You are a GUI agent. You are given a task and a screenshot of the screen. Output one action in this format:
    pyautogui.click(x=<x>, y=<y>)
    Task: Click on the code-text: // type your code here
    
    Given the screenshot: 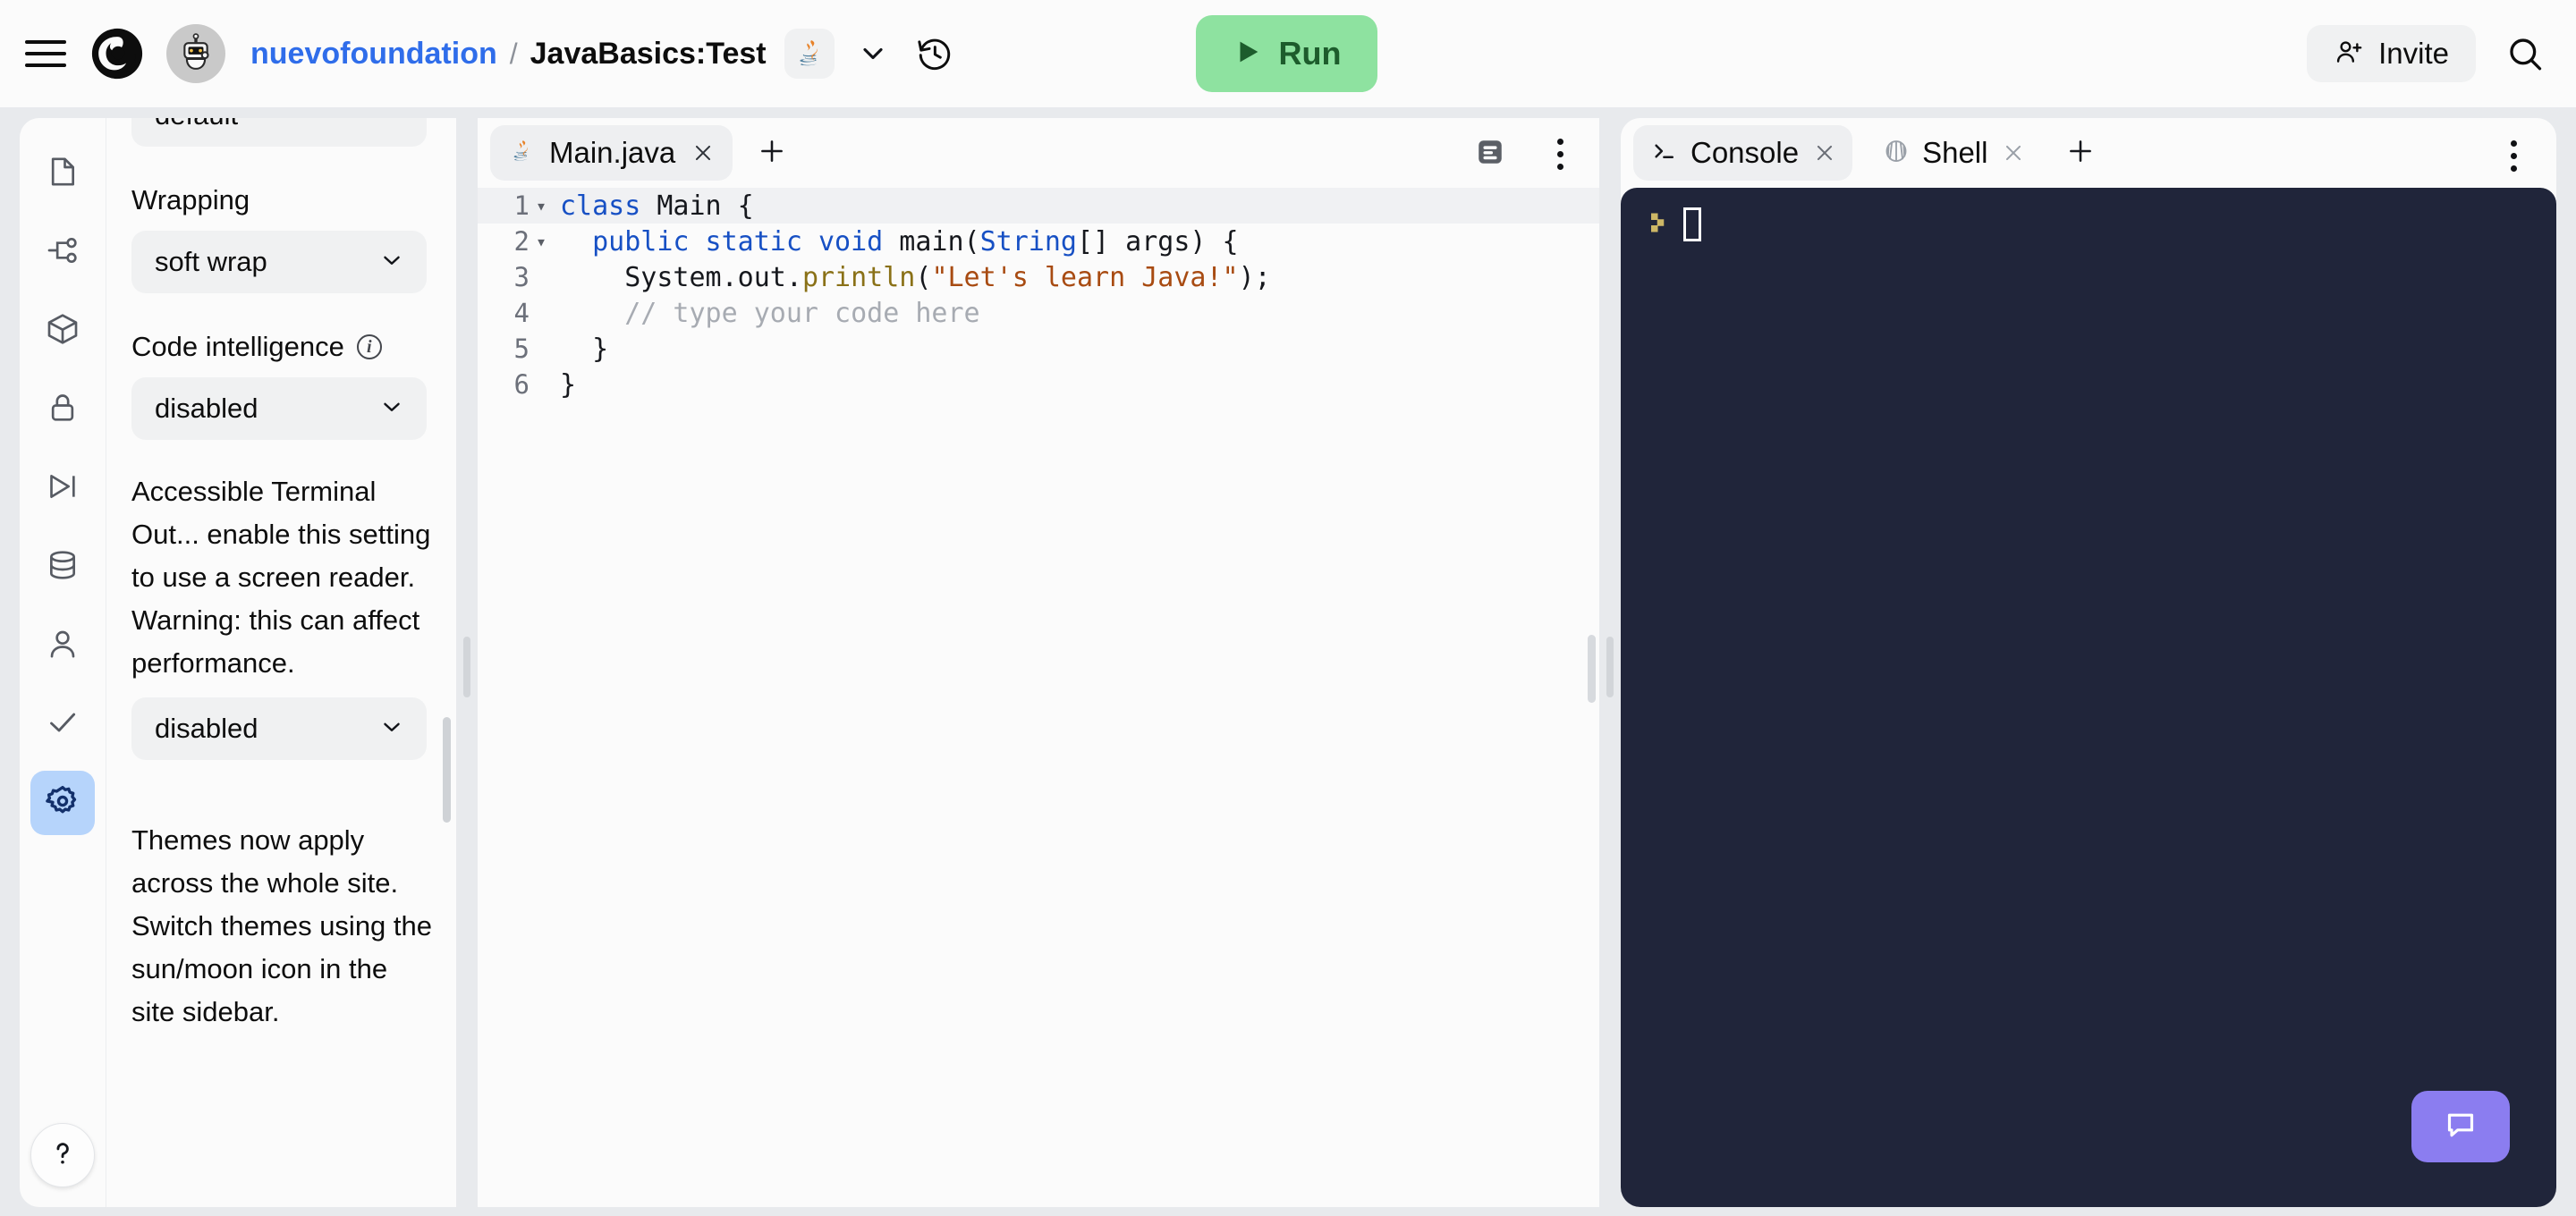 What is the action you would take?
    pyautogui.click(x=770, y=313)
    